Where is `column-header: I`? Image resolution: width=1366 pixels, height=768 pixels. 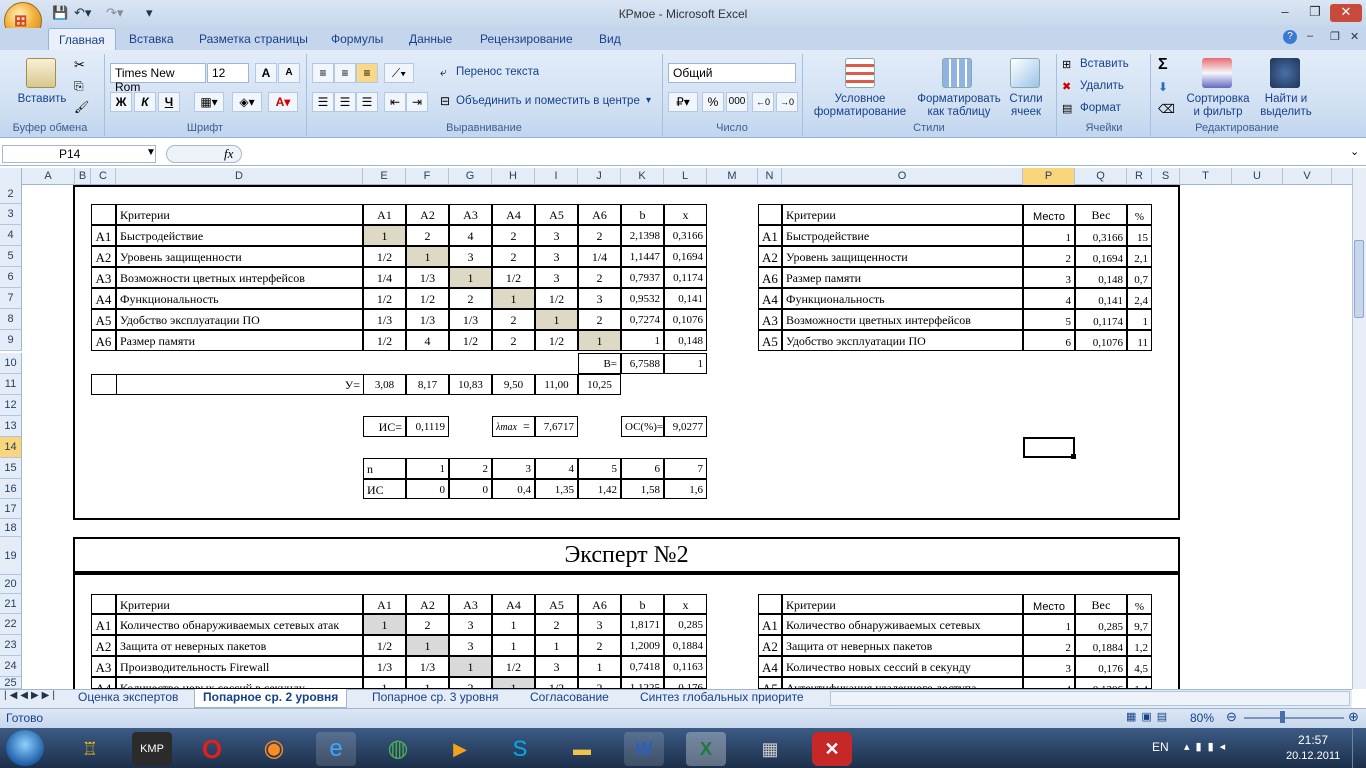 column-header: I is located at coordinates (556, 176).